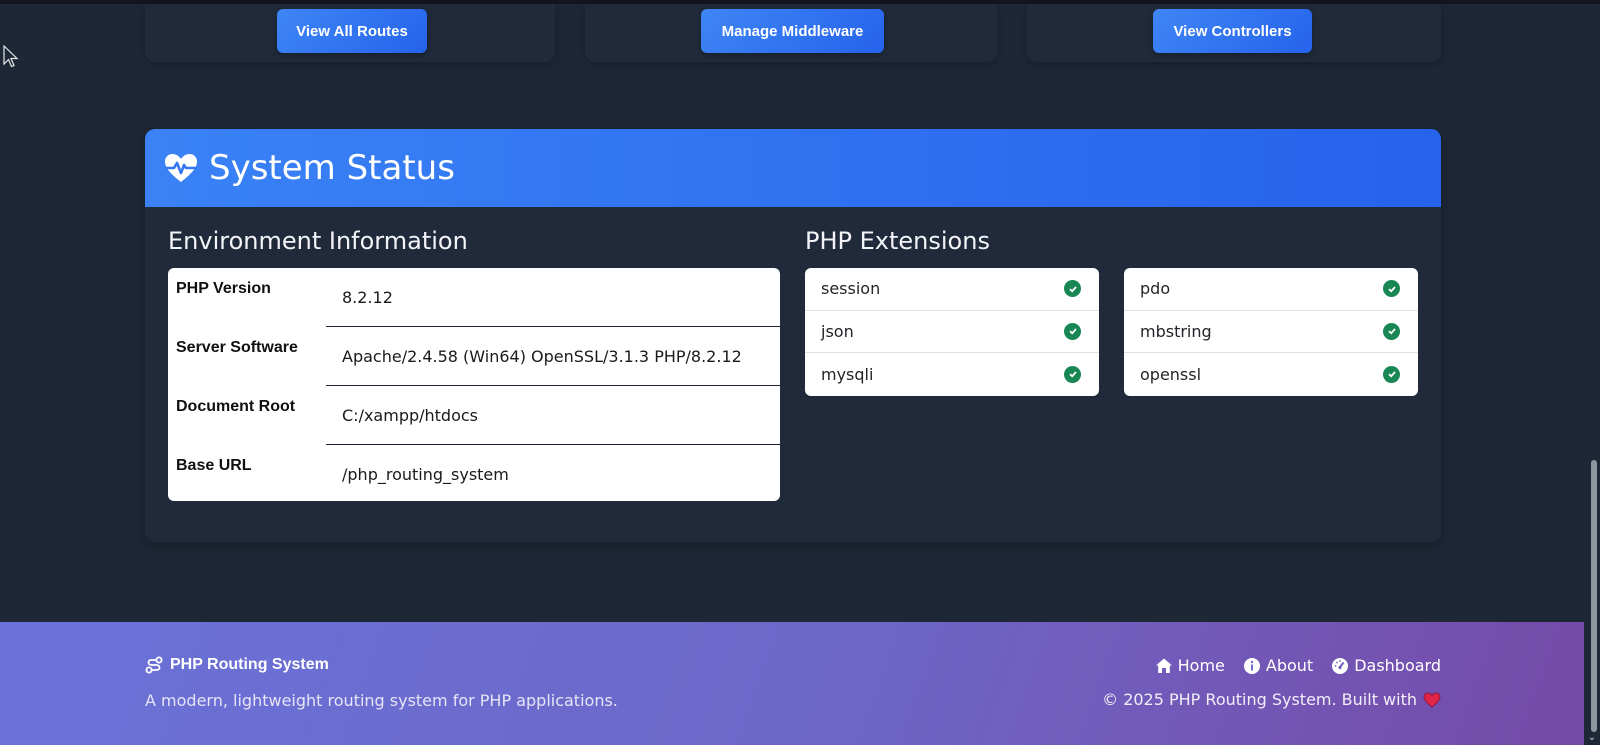 The height and width of the screenshot is (745, 1600). I want to click on extensions-list-right: pdo mbstring openssl, so click(1271, 332).